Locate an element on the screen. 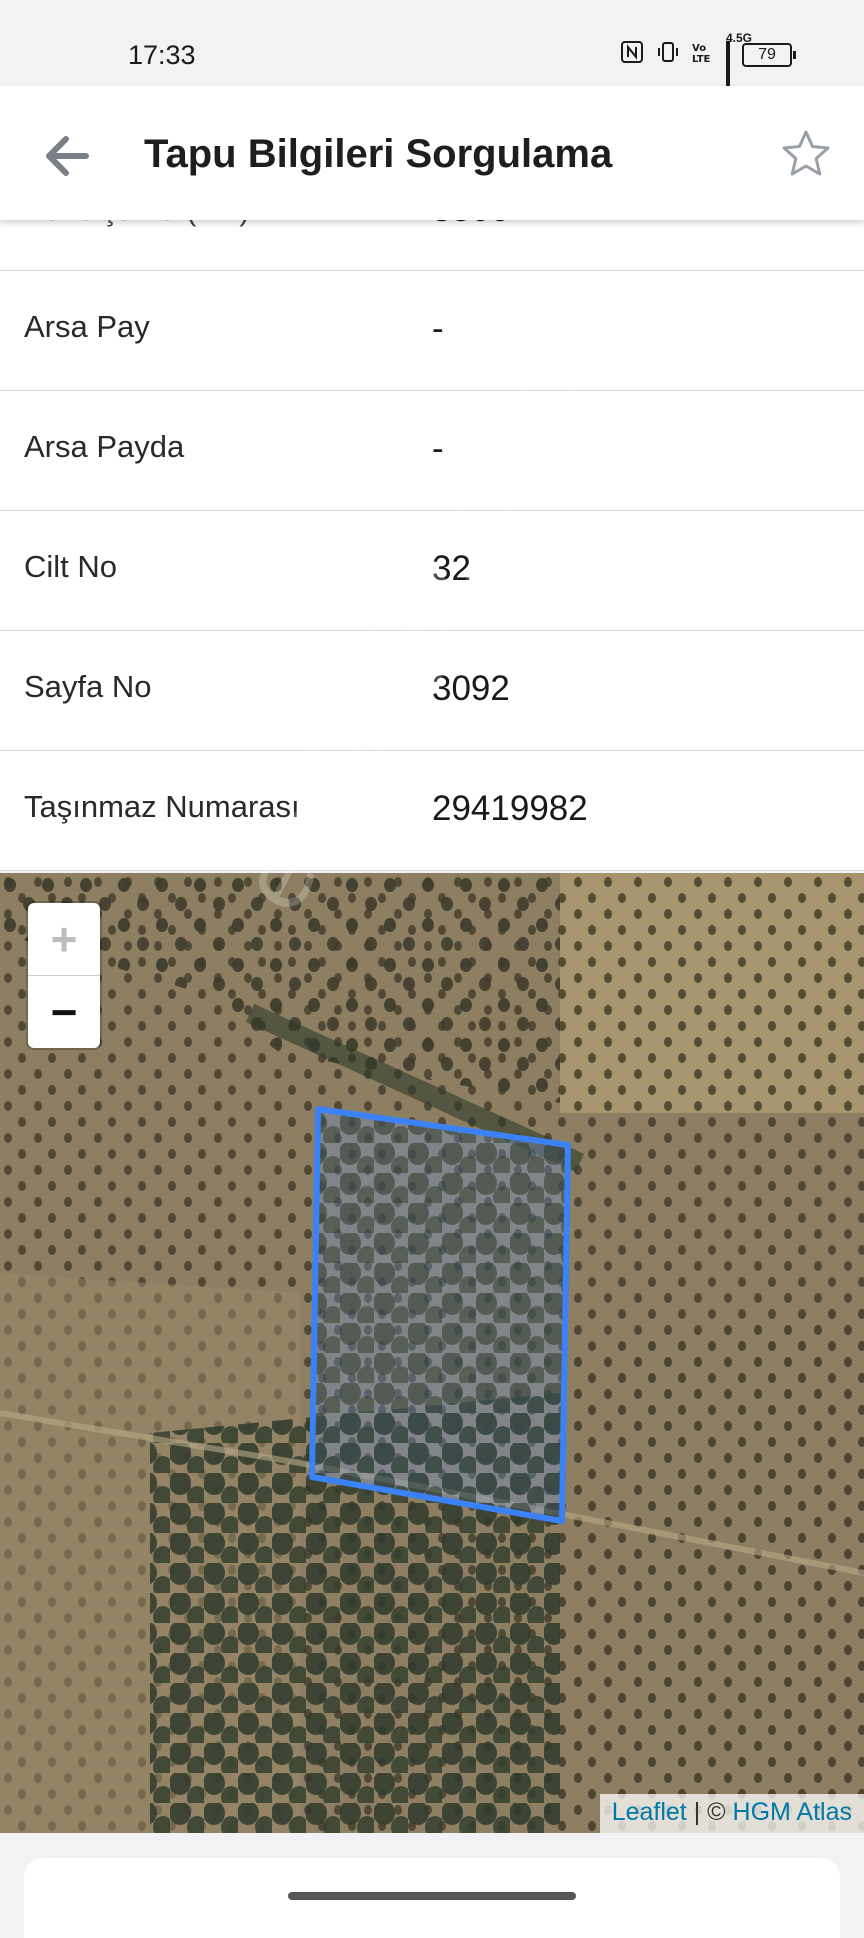 This screenshot has height=1938, width=864. info-label: Cilt No is located at coordinates (71, 566).